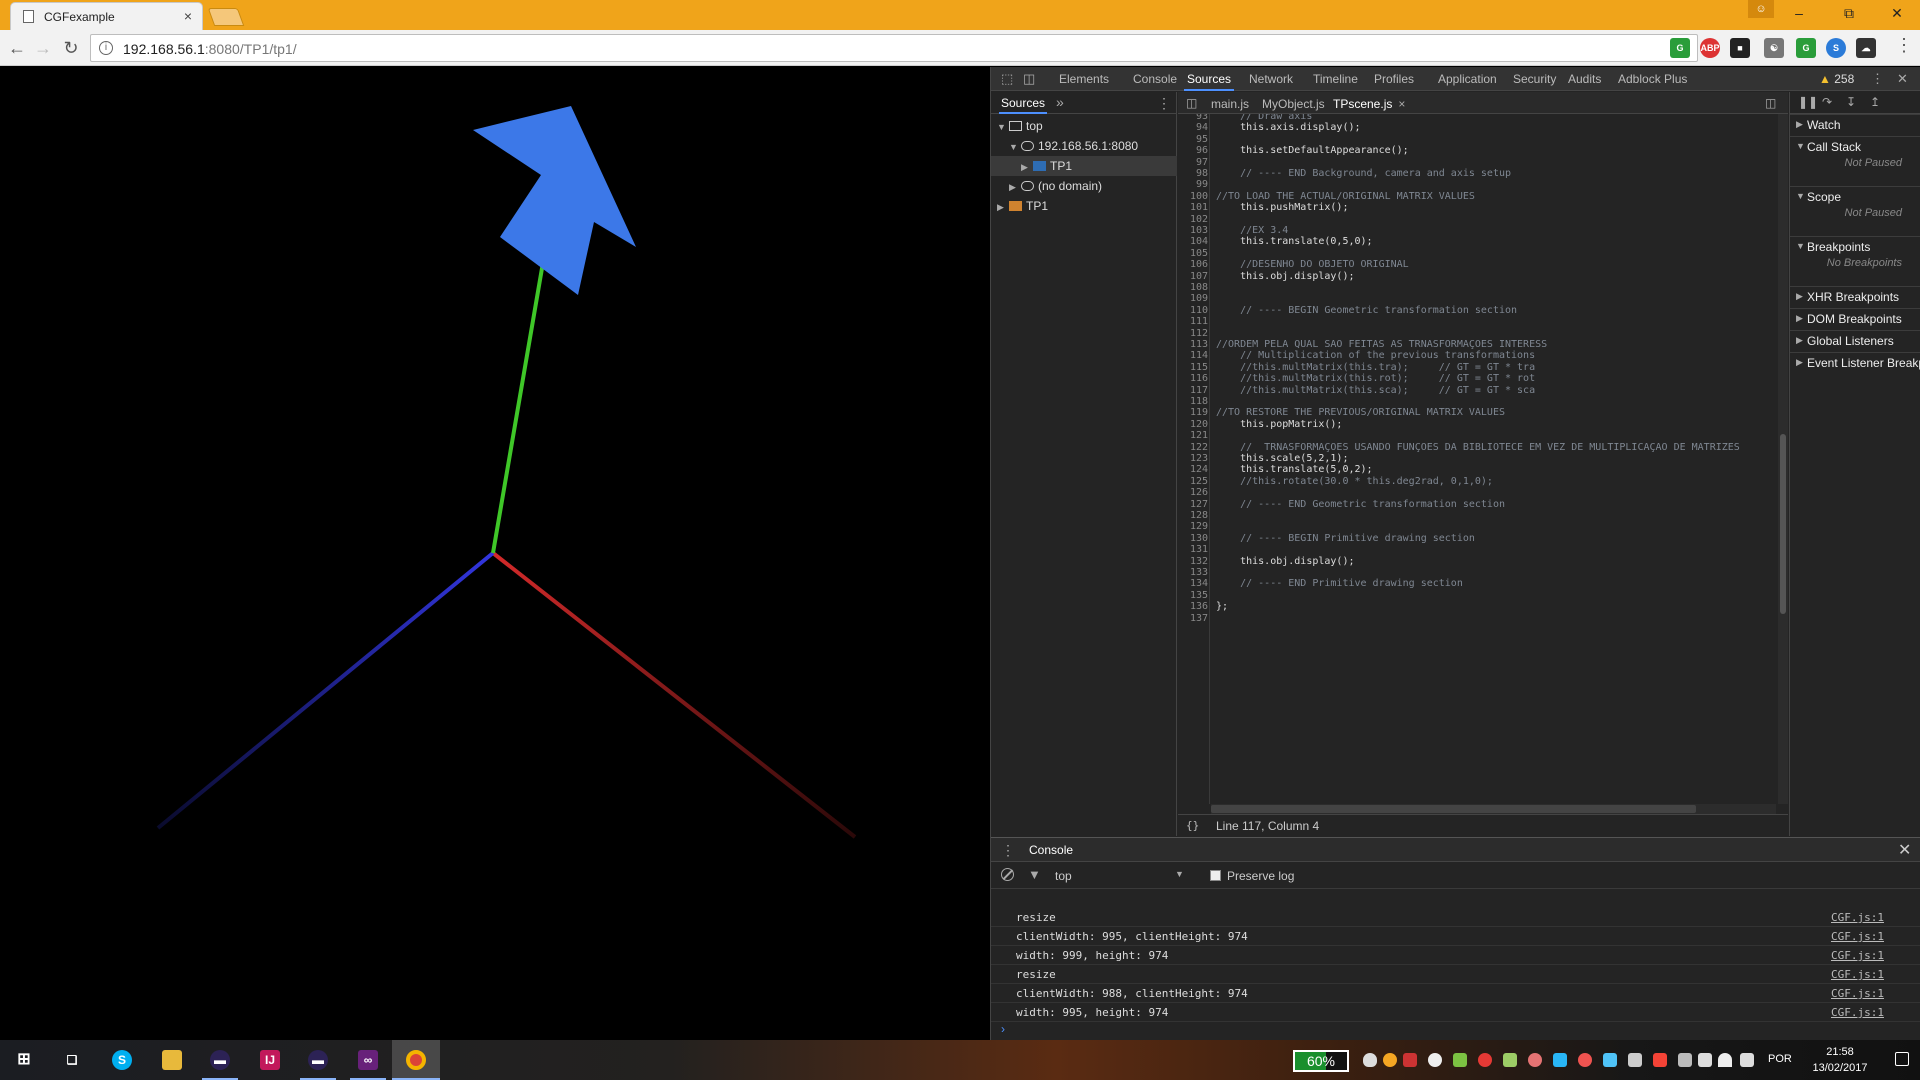  Describe the element at coordinates (1155, 79) in the screenshot. I see `devtools-tab-console: Console` at that location.